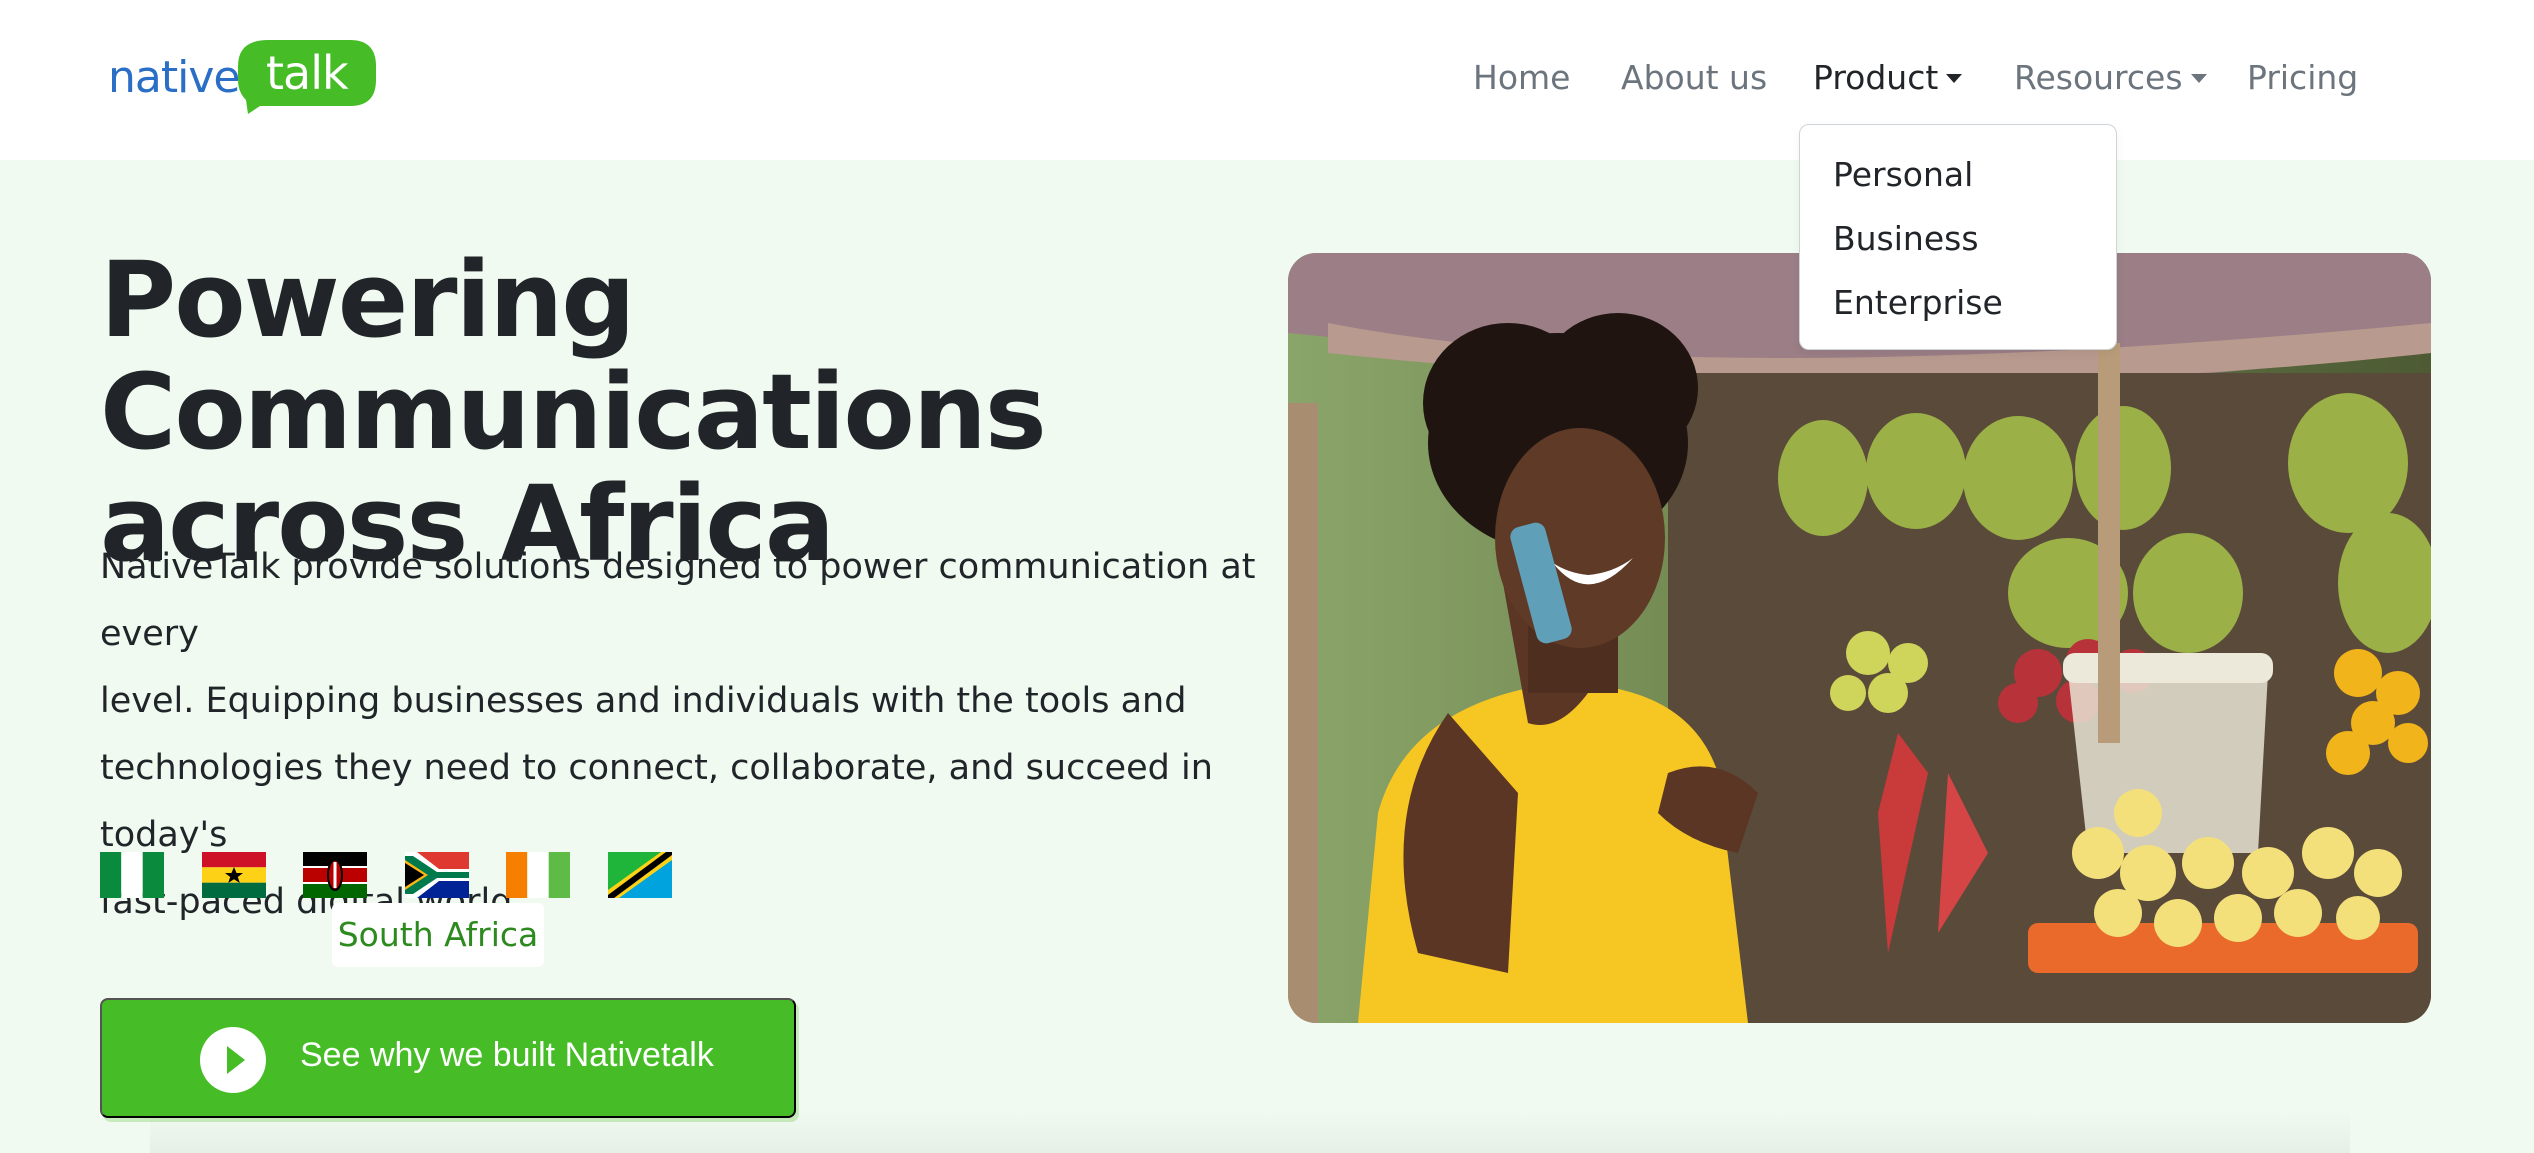 The image size is (2534, 1153). What do you see at coordinates (132, 875) in the screenshot?
I see `nigeria-flag-icon` at bounding box center [132, 875].